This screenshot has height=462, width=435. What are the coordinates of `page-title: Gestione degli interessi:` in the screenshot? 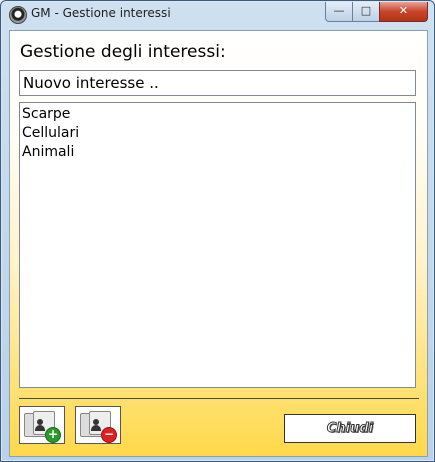 It's located at (123, 52).